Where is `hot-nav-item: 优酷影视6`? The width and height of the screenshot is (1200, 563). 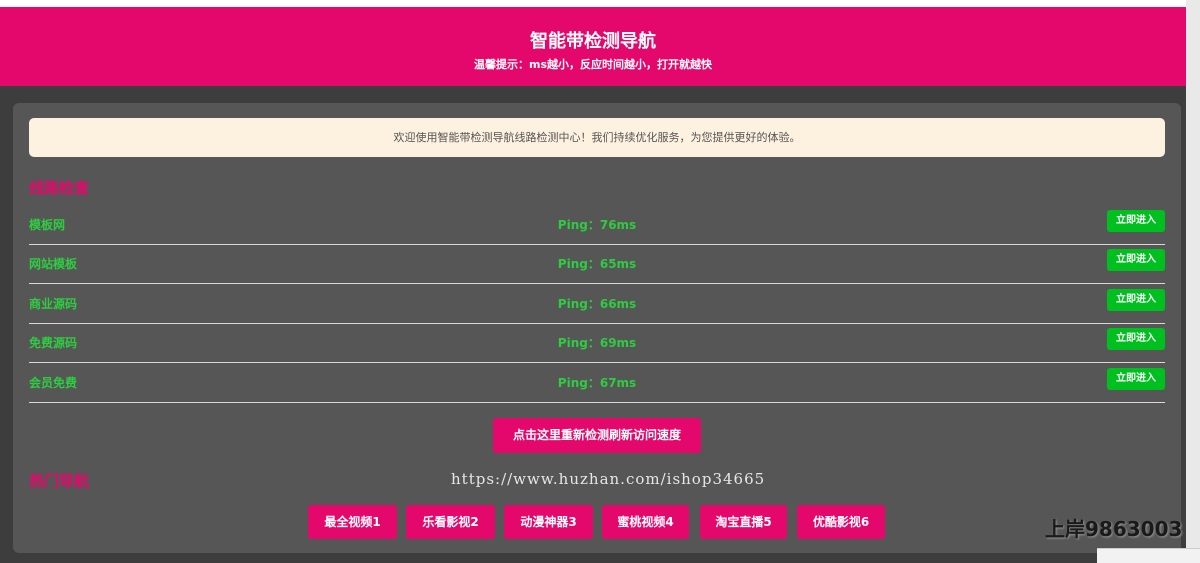
hot-nav-item: 优酷影视6 is located at coordinates (841, 522).